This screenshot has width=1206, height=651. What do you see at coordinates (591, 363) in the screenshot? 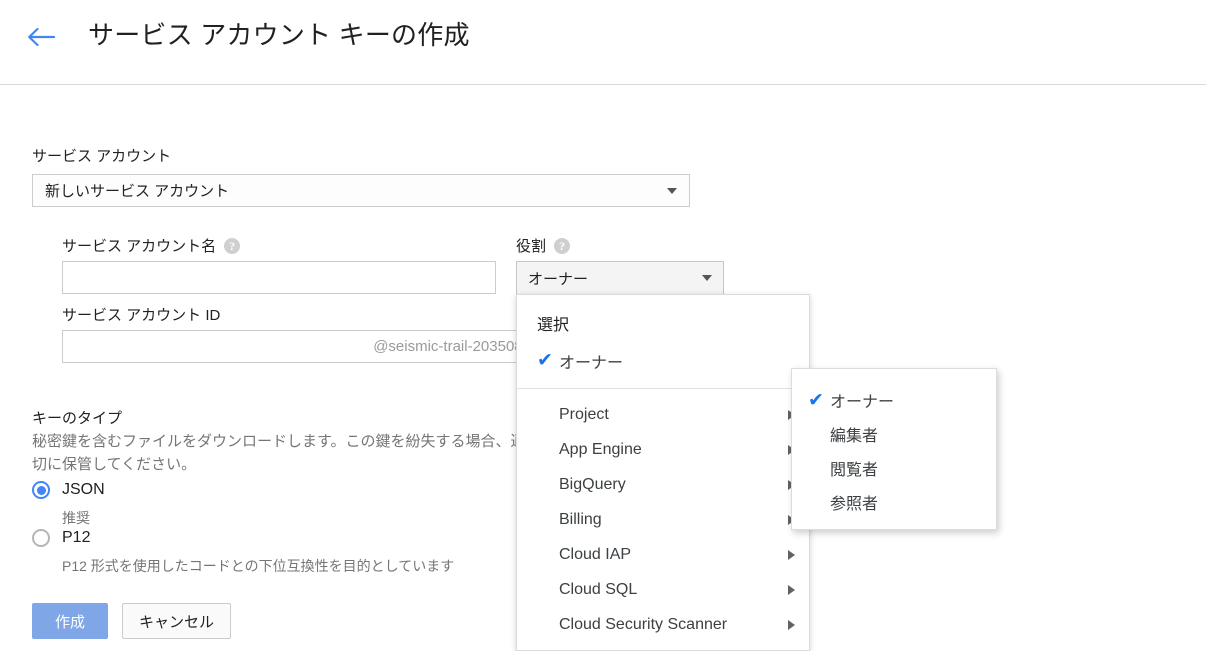
I see `role-menu-current-label: オーナー` at bounding box center [591, 363].